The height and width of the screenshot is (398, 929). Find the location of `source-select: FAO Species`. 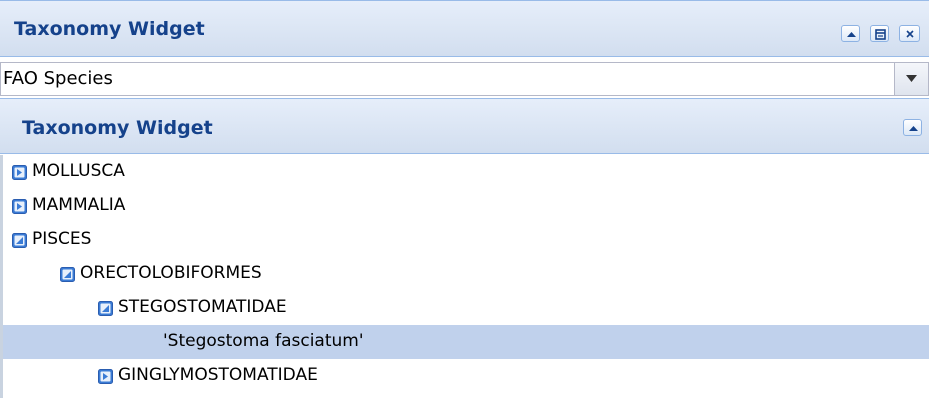

source-select: FAO Species is located at coordinates (464, 79).